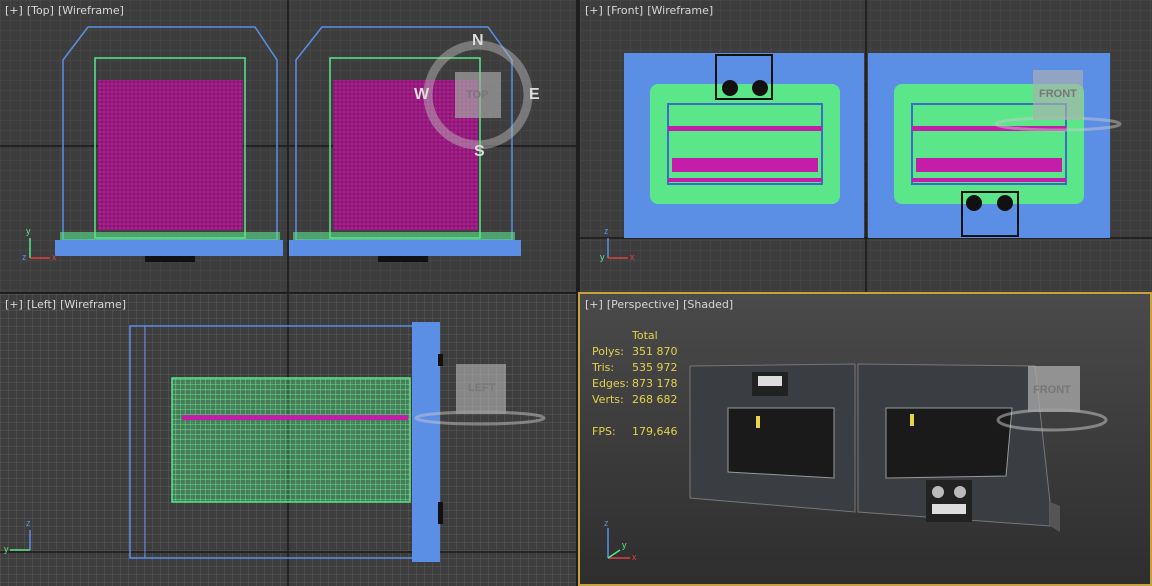  Describe the element at coordinates (41, 304) in the screenshot. I see `viewport-view-menu: [Left]` at that location.